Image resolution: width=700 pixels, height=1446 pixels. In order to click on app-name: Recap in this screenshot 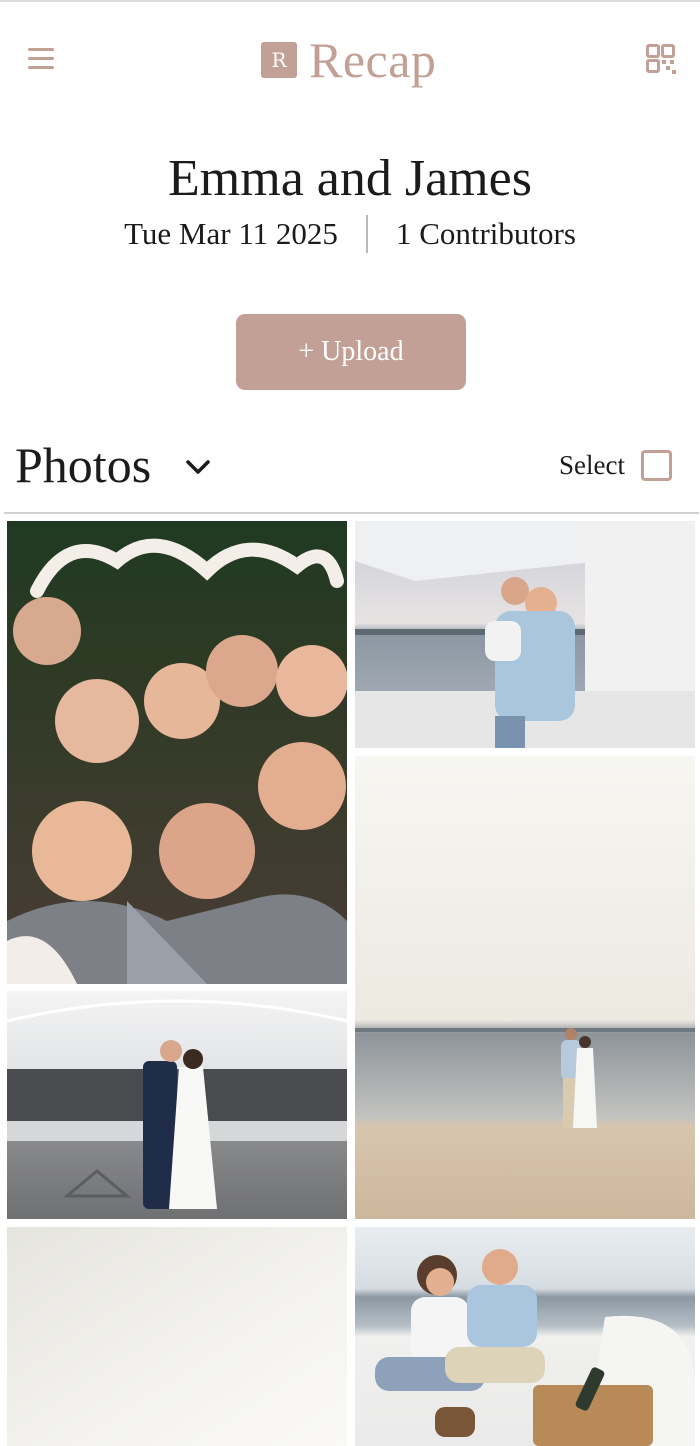, I will do `click(373, 60)`.